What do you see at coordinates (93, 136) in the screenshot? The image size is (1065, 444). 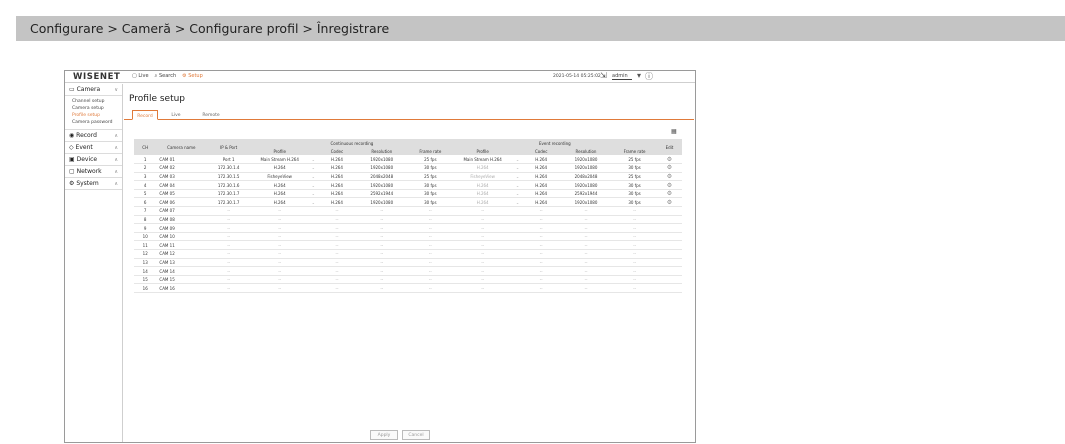 I see `sidebar-record: ◉ Record ∧` at bounding box center [93, 136].